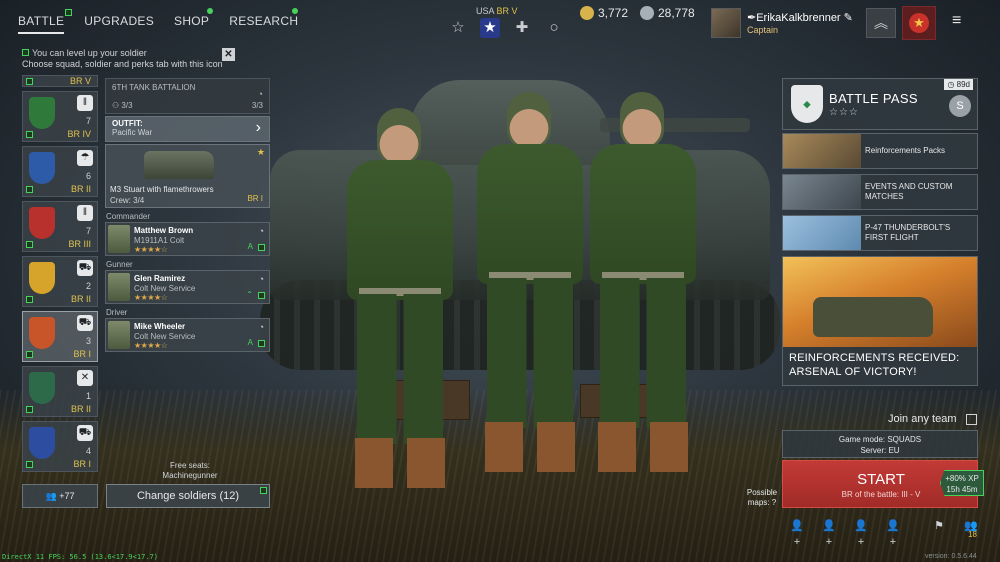 The image size is (1000, 562). What do you see at coordinates (188, 496) in the screenshot?
I see `change-soldiers-button: Change soldiers (12)` at bounding box center [188, 496].